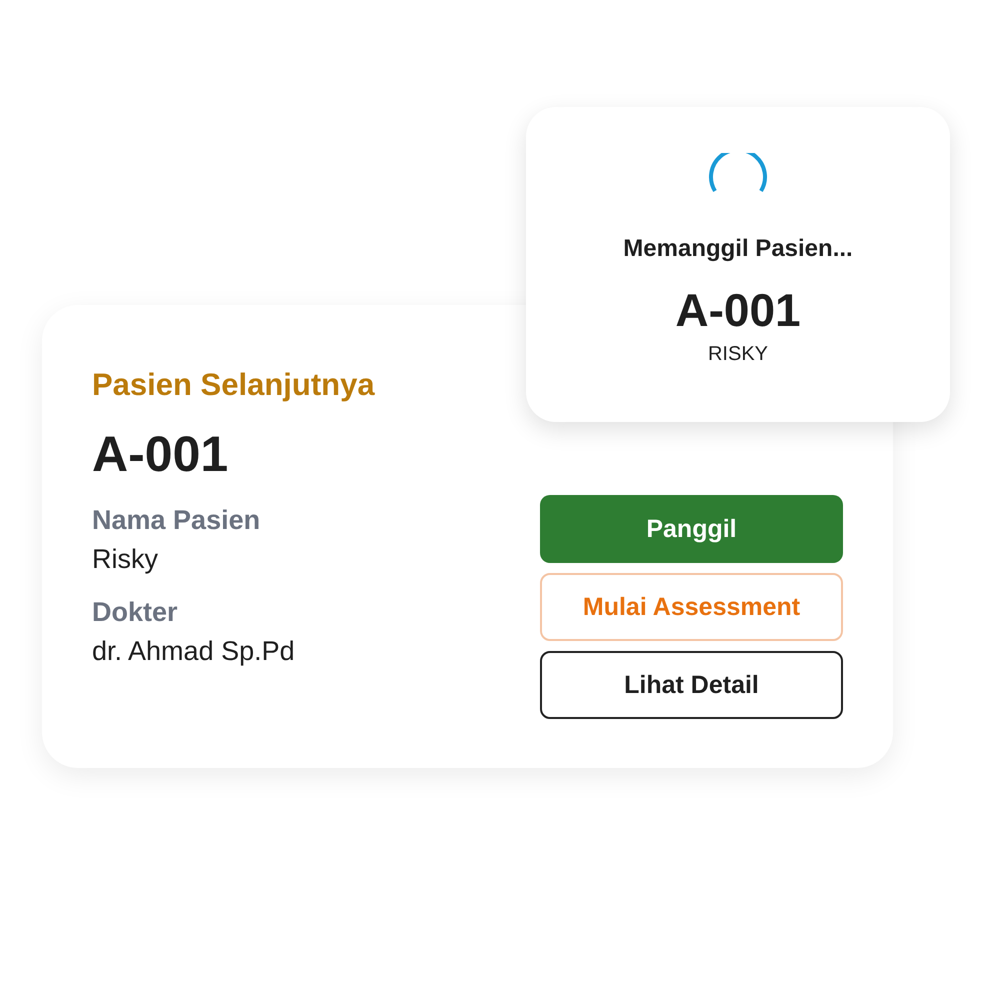 The width and height of the screenshot is (1000, 1000). I want to click on field-value: Risky, so click(125, 559).